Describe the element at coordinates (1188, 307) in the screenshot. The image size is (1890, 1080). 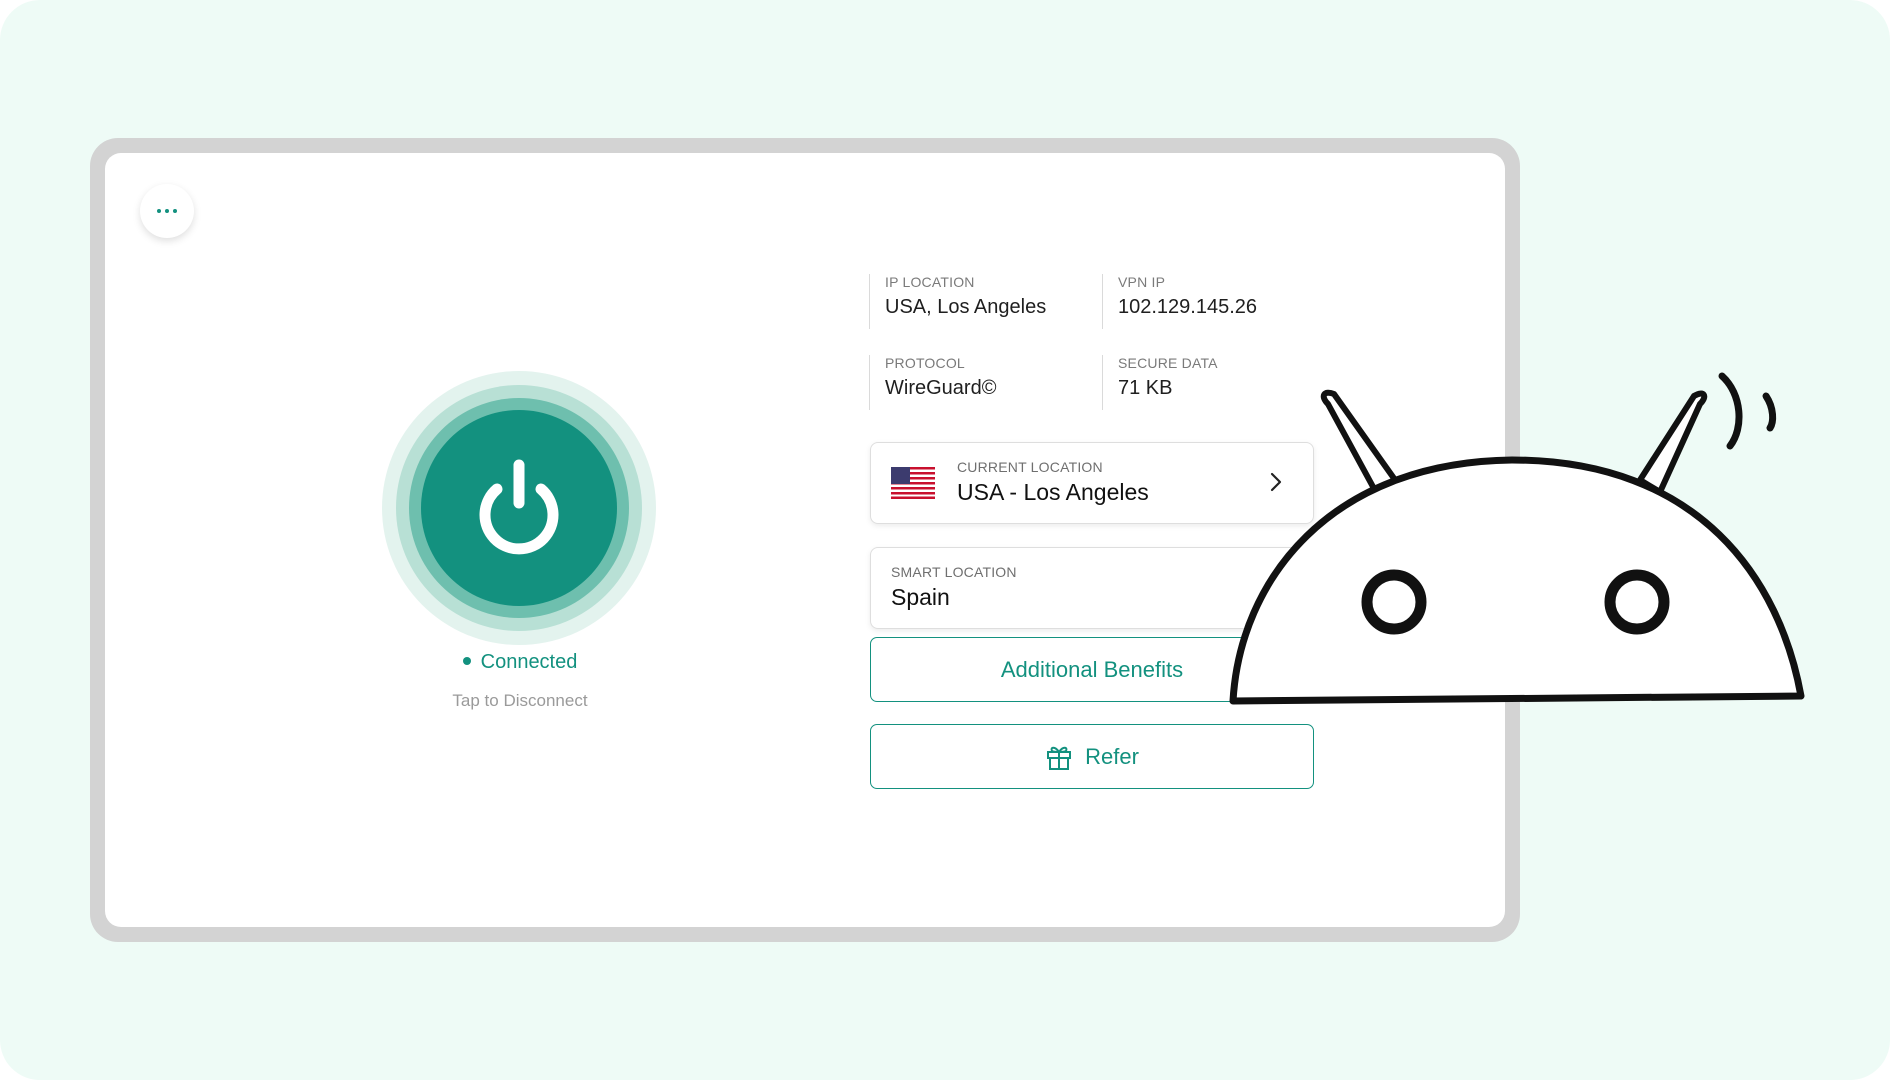
I see `vpn-ip-value: 102.129.145.26` at that location.